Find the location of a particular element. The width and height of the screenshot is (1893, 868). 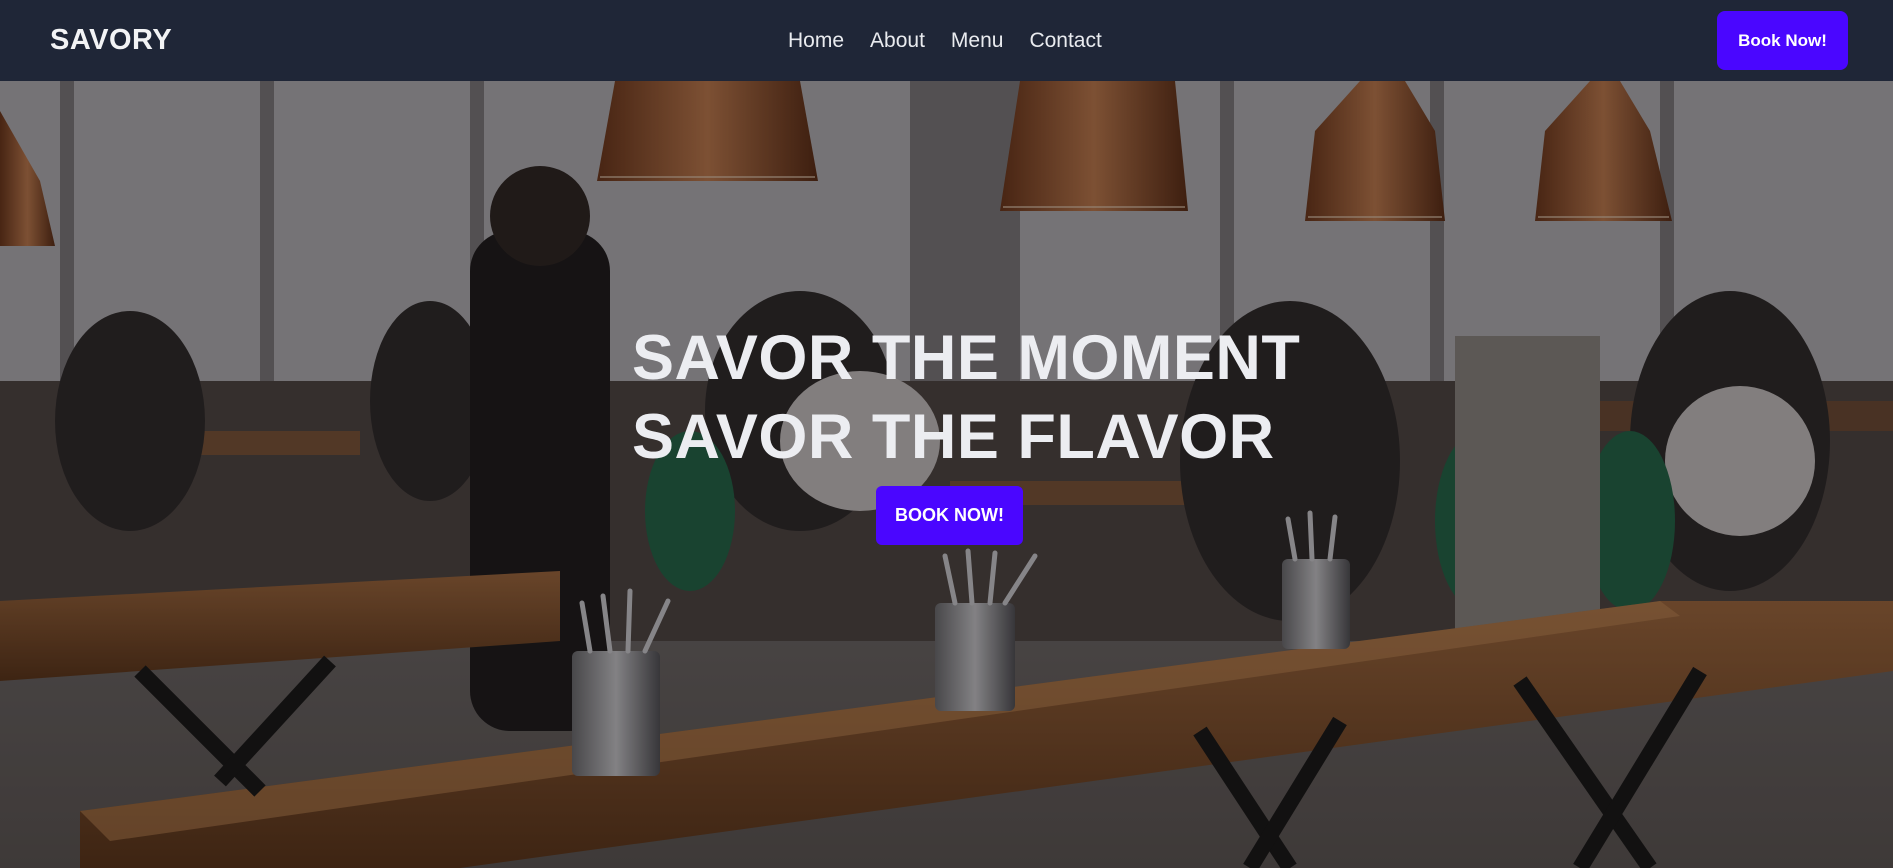

hero-heading-line-2: SAVOR THE FLAVOR is located at coordinates (953, 437).